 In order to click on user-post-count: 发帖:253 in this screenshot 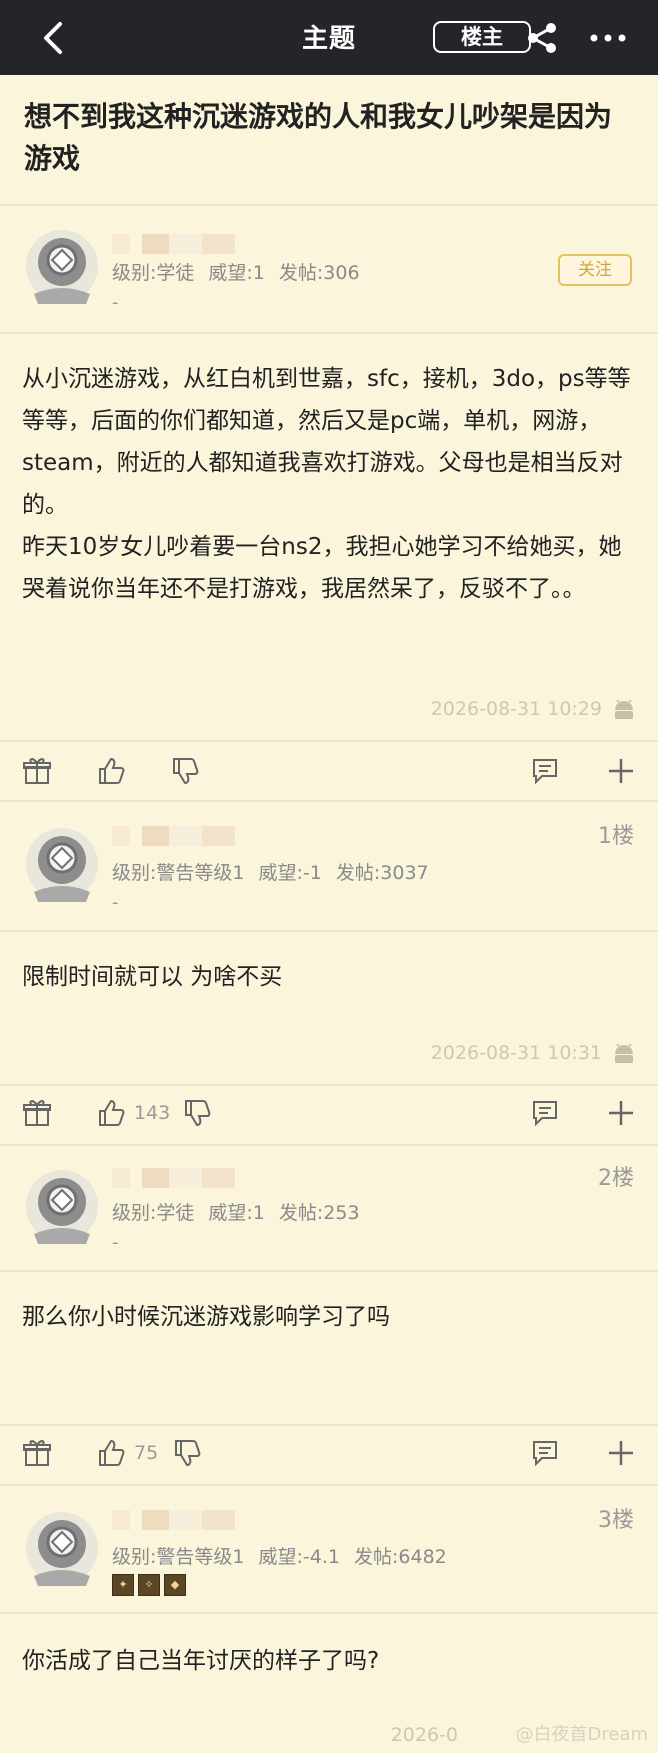, I will do `click(319, 1213)`.